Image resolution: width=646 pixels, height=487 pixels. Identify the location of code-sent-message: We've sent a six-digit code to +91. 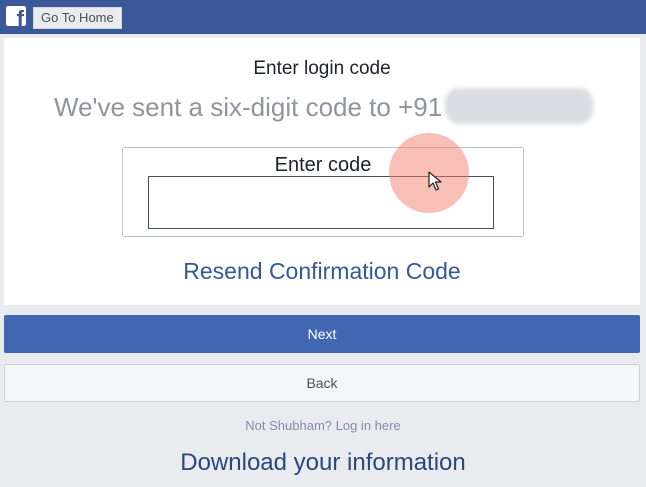
(248, 107).